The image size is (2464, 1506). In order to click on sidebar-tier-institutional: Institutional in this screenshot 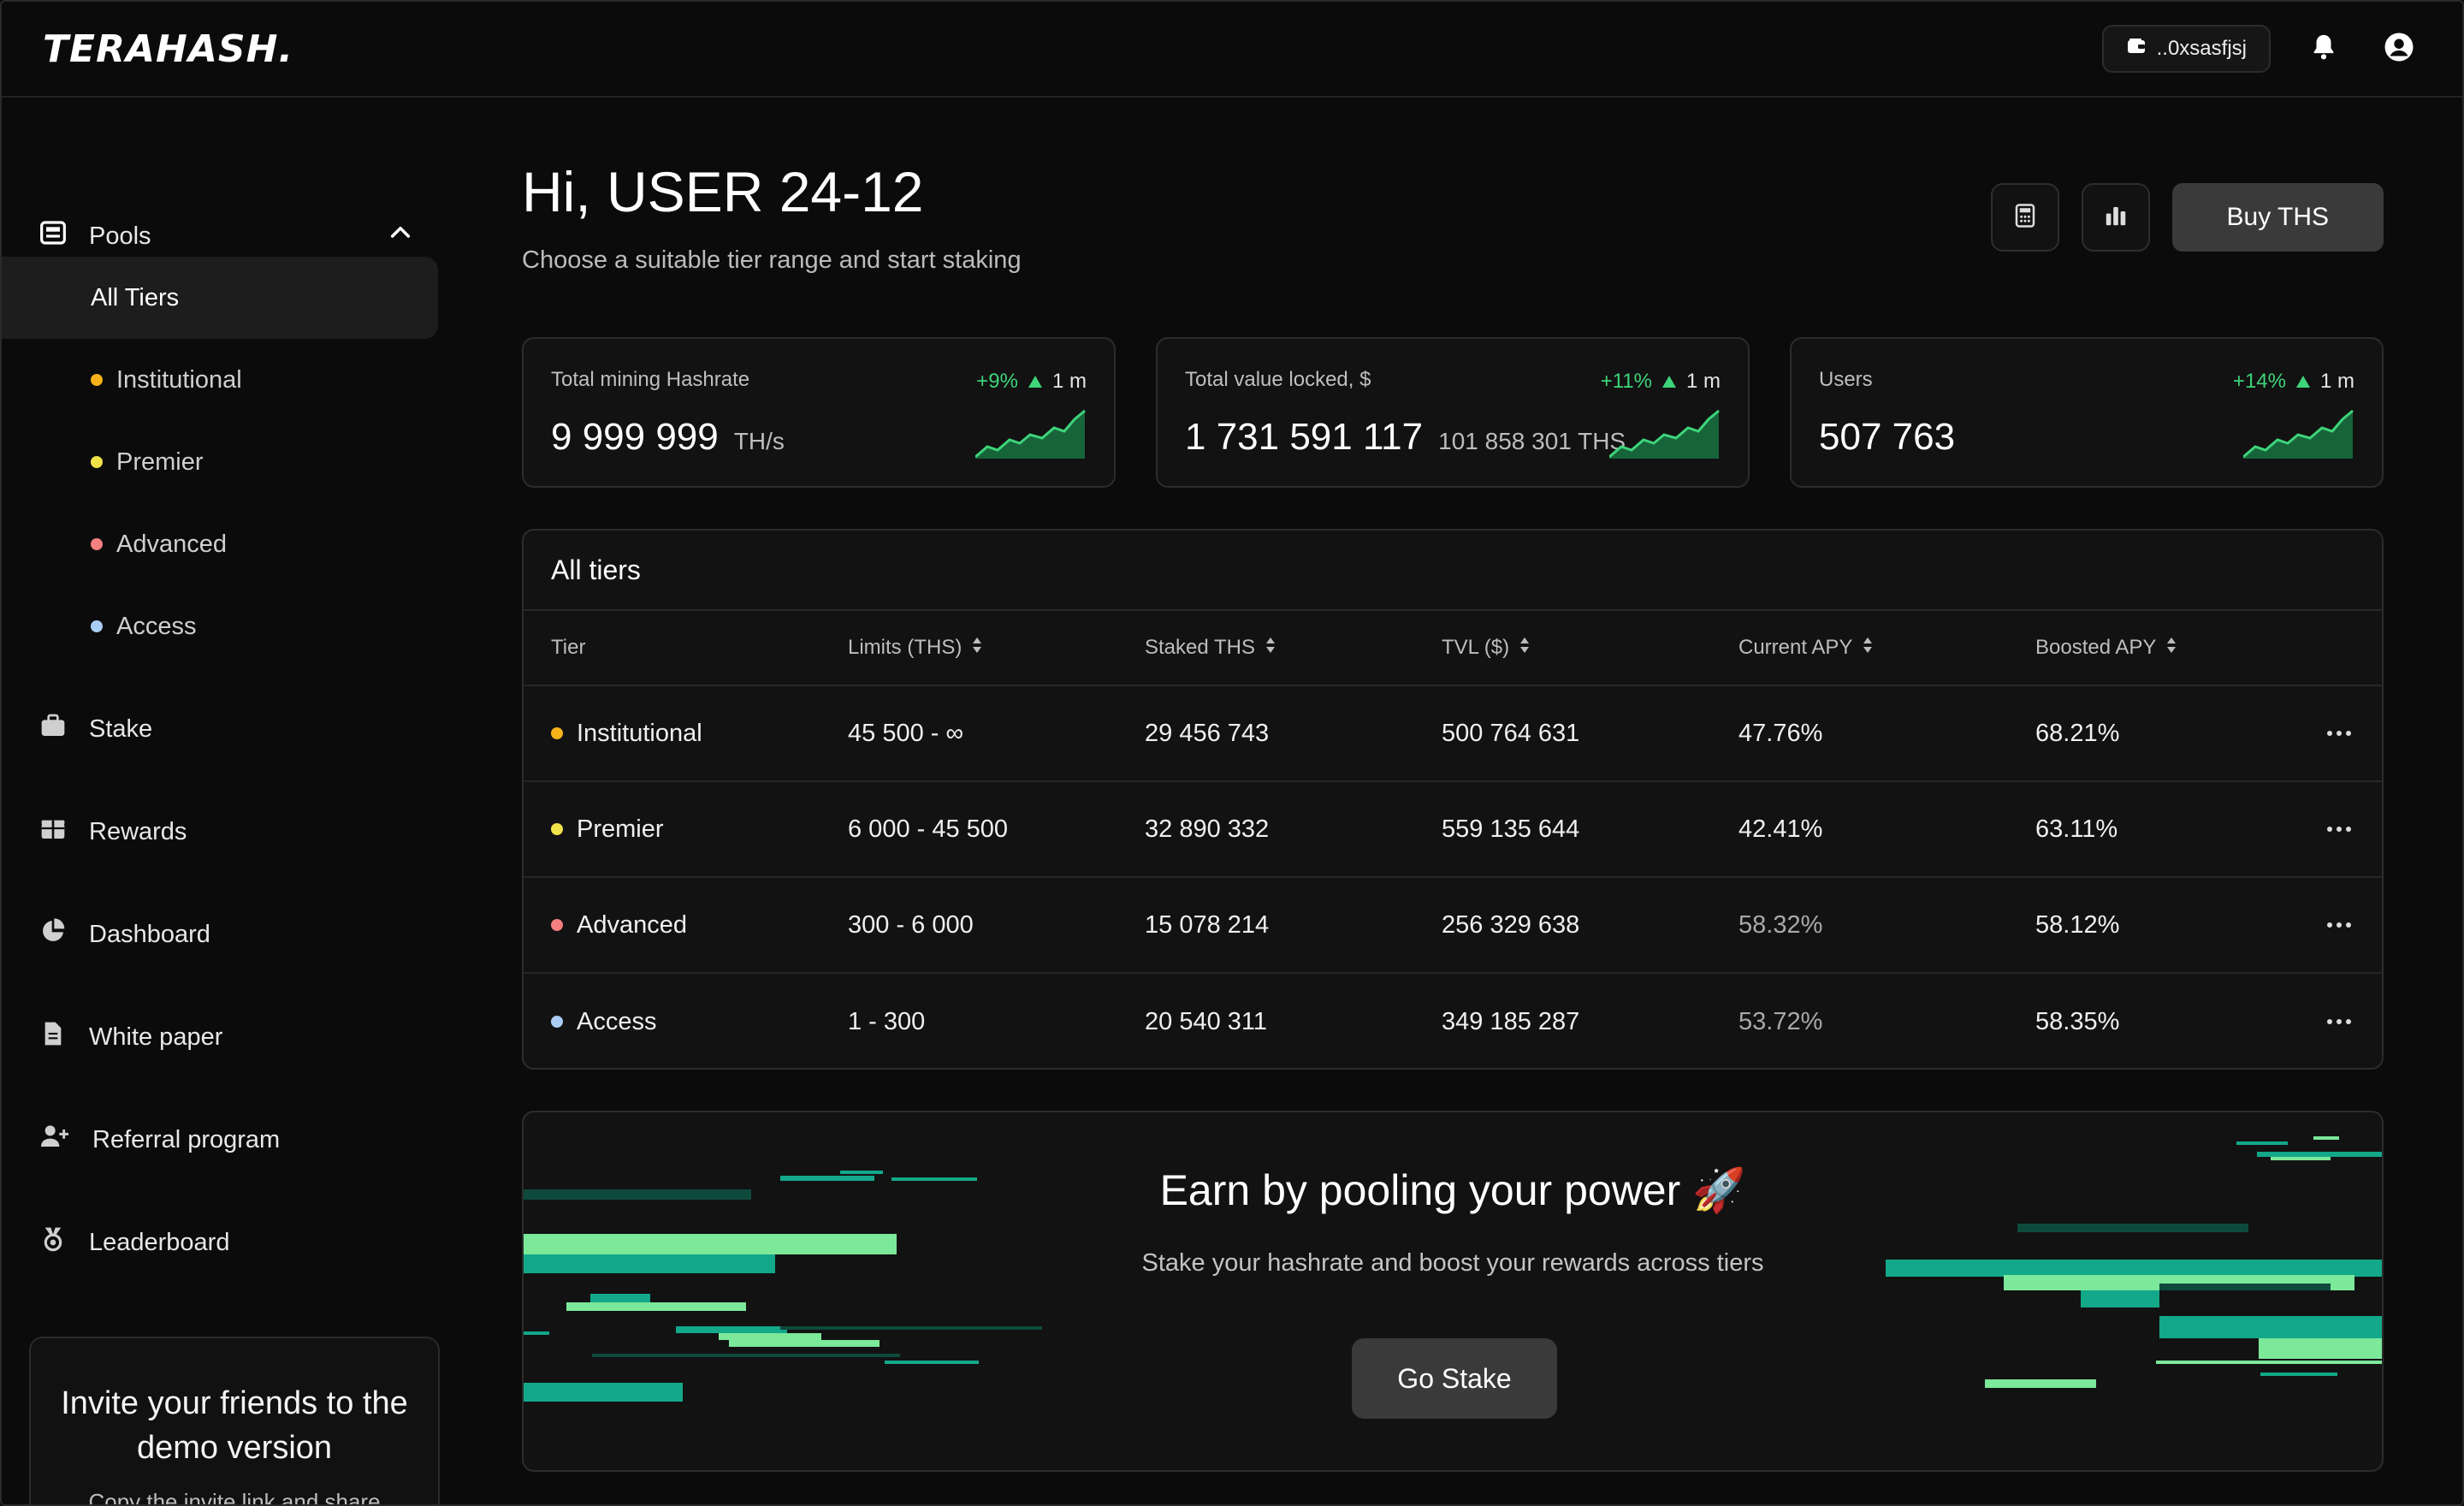, I will do `click(220, 380)`.